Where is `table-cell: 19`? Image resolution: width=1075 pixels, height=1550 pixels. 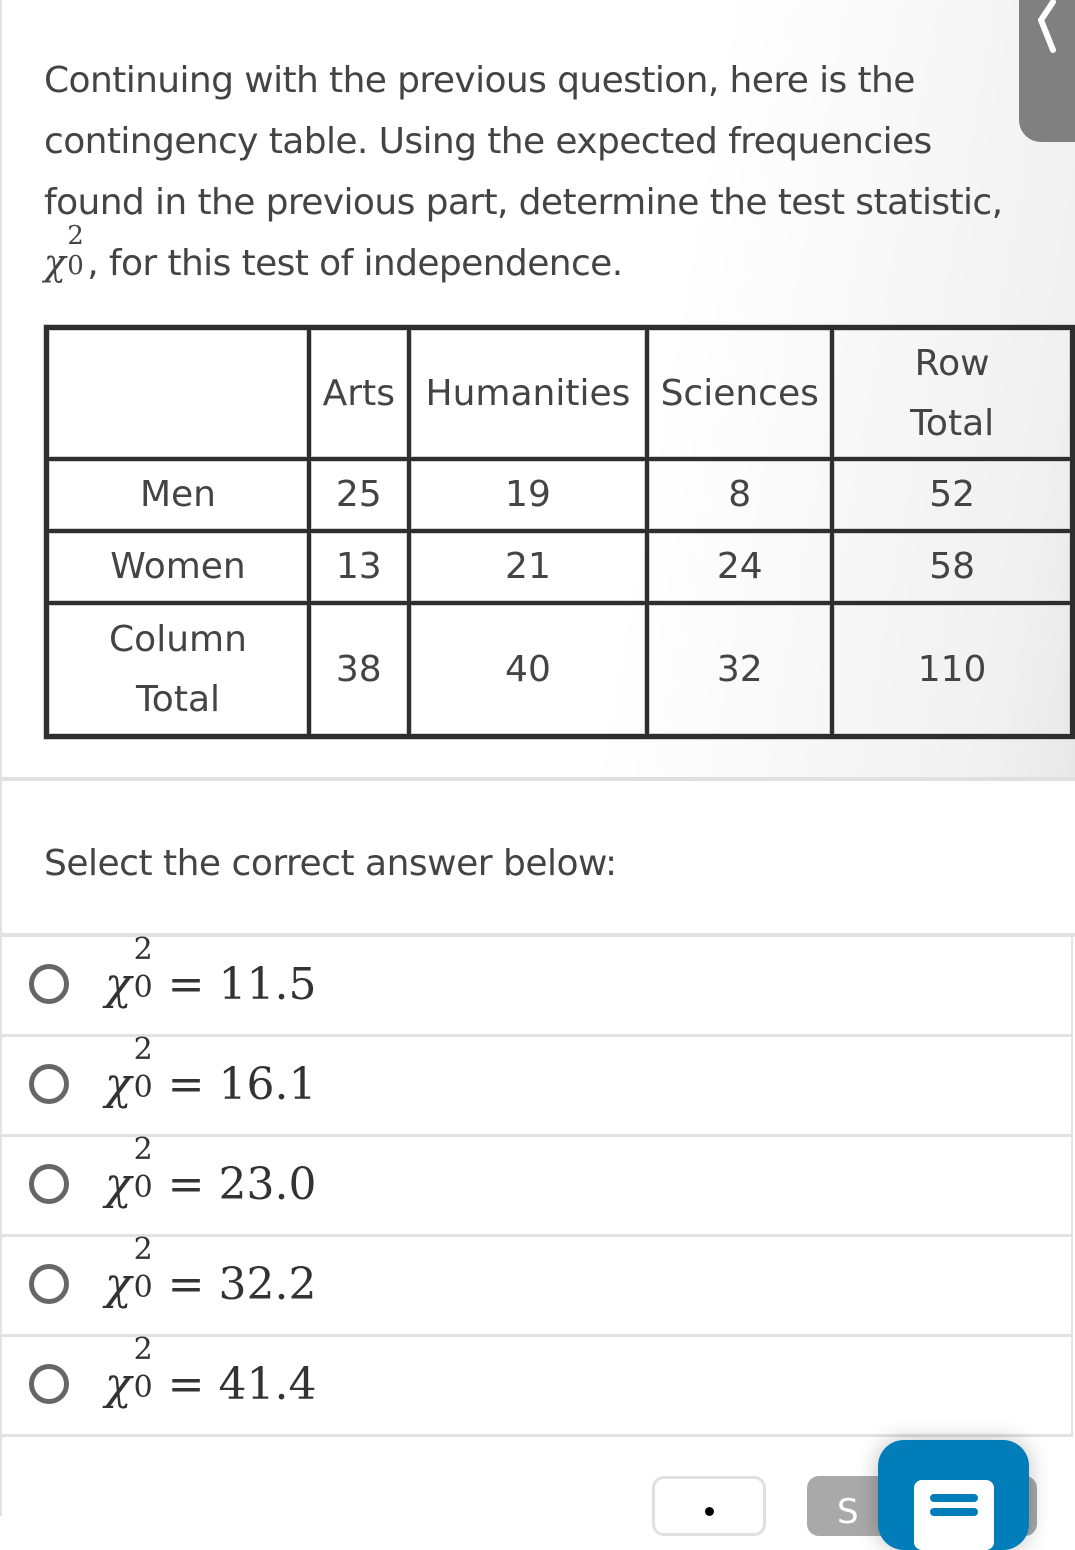 table-cell: 19 is located at coordinates (528, 495).